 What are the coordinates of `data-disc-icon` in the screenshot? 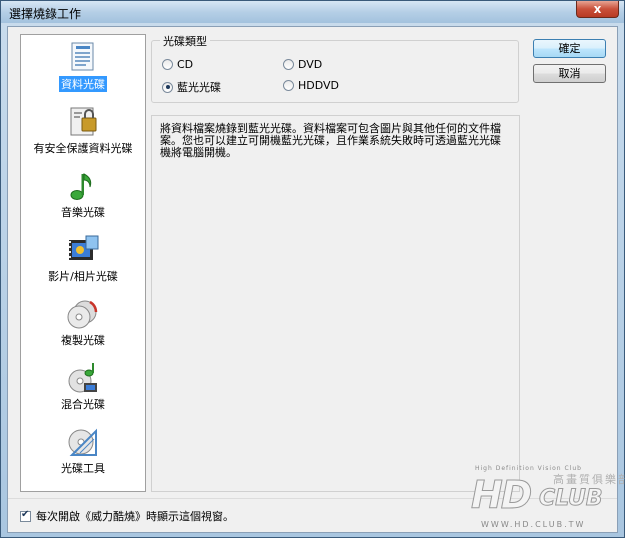 It's located at (82, 56).